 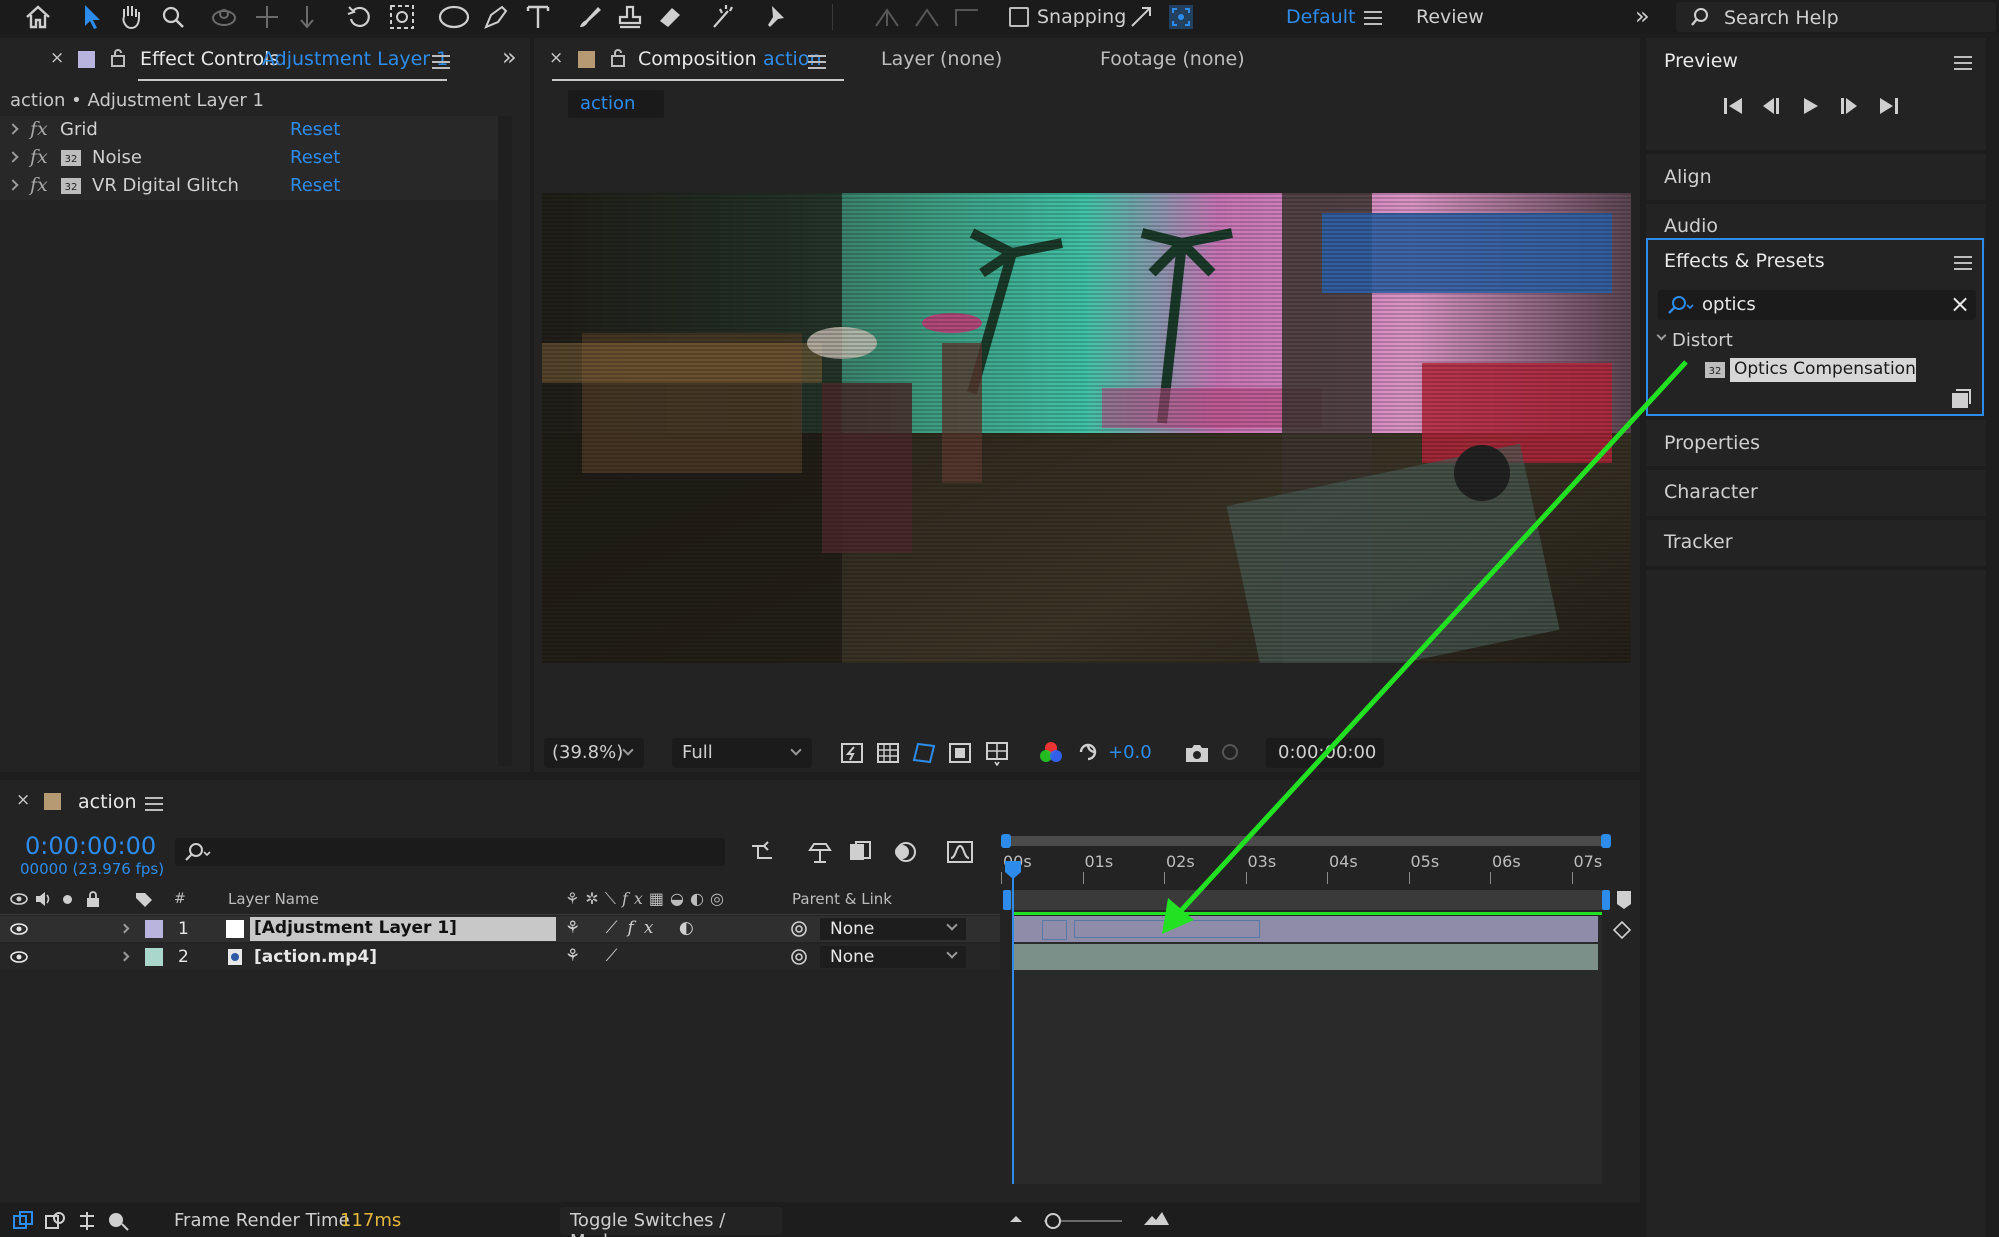 What do you see at coordinates (500, 957) in the screenshot?
I see `layer-row-2: 2 [action.mp4] ⚘ ⟋ None` at bounding box center [500, 957].